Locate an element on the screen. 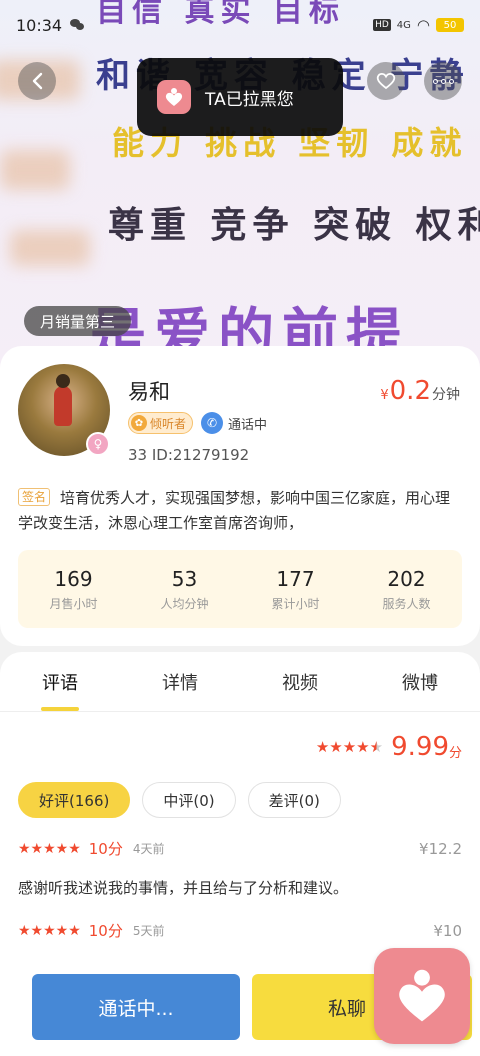  filter-positive: 好评(166) is located at coordinates (74, 800).